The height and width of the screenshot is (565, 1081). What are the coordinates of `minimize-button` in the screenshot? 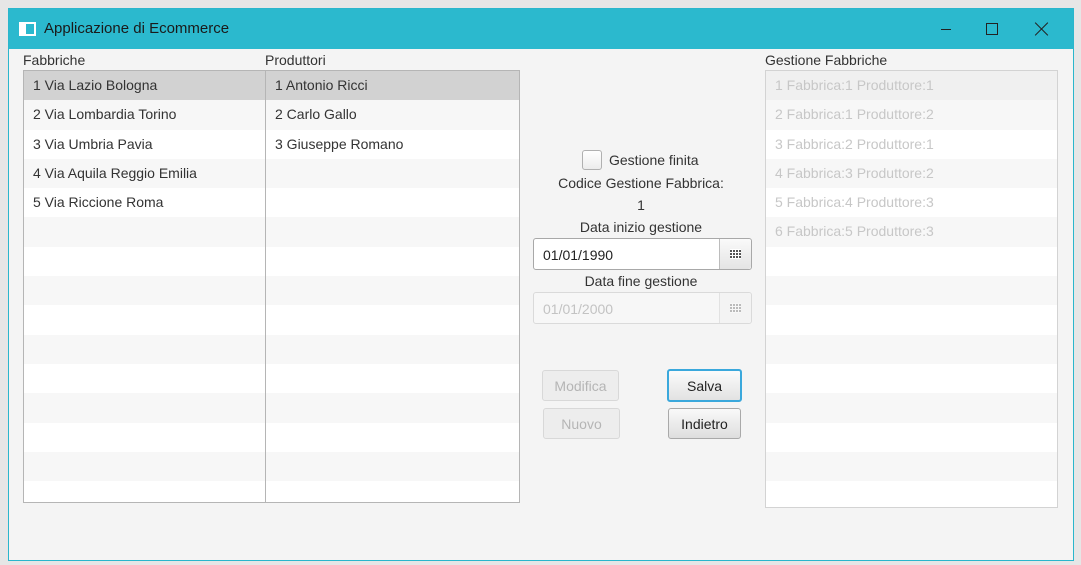 It's located at (946, 29).